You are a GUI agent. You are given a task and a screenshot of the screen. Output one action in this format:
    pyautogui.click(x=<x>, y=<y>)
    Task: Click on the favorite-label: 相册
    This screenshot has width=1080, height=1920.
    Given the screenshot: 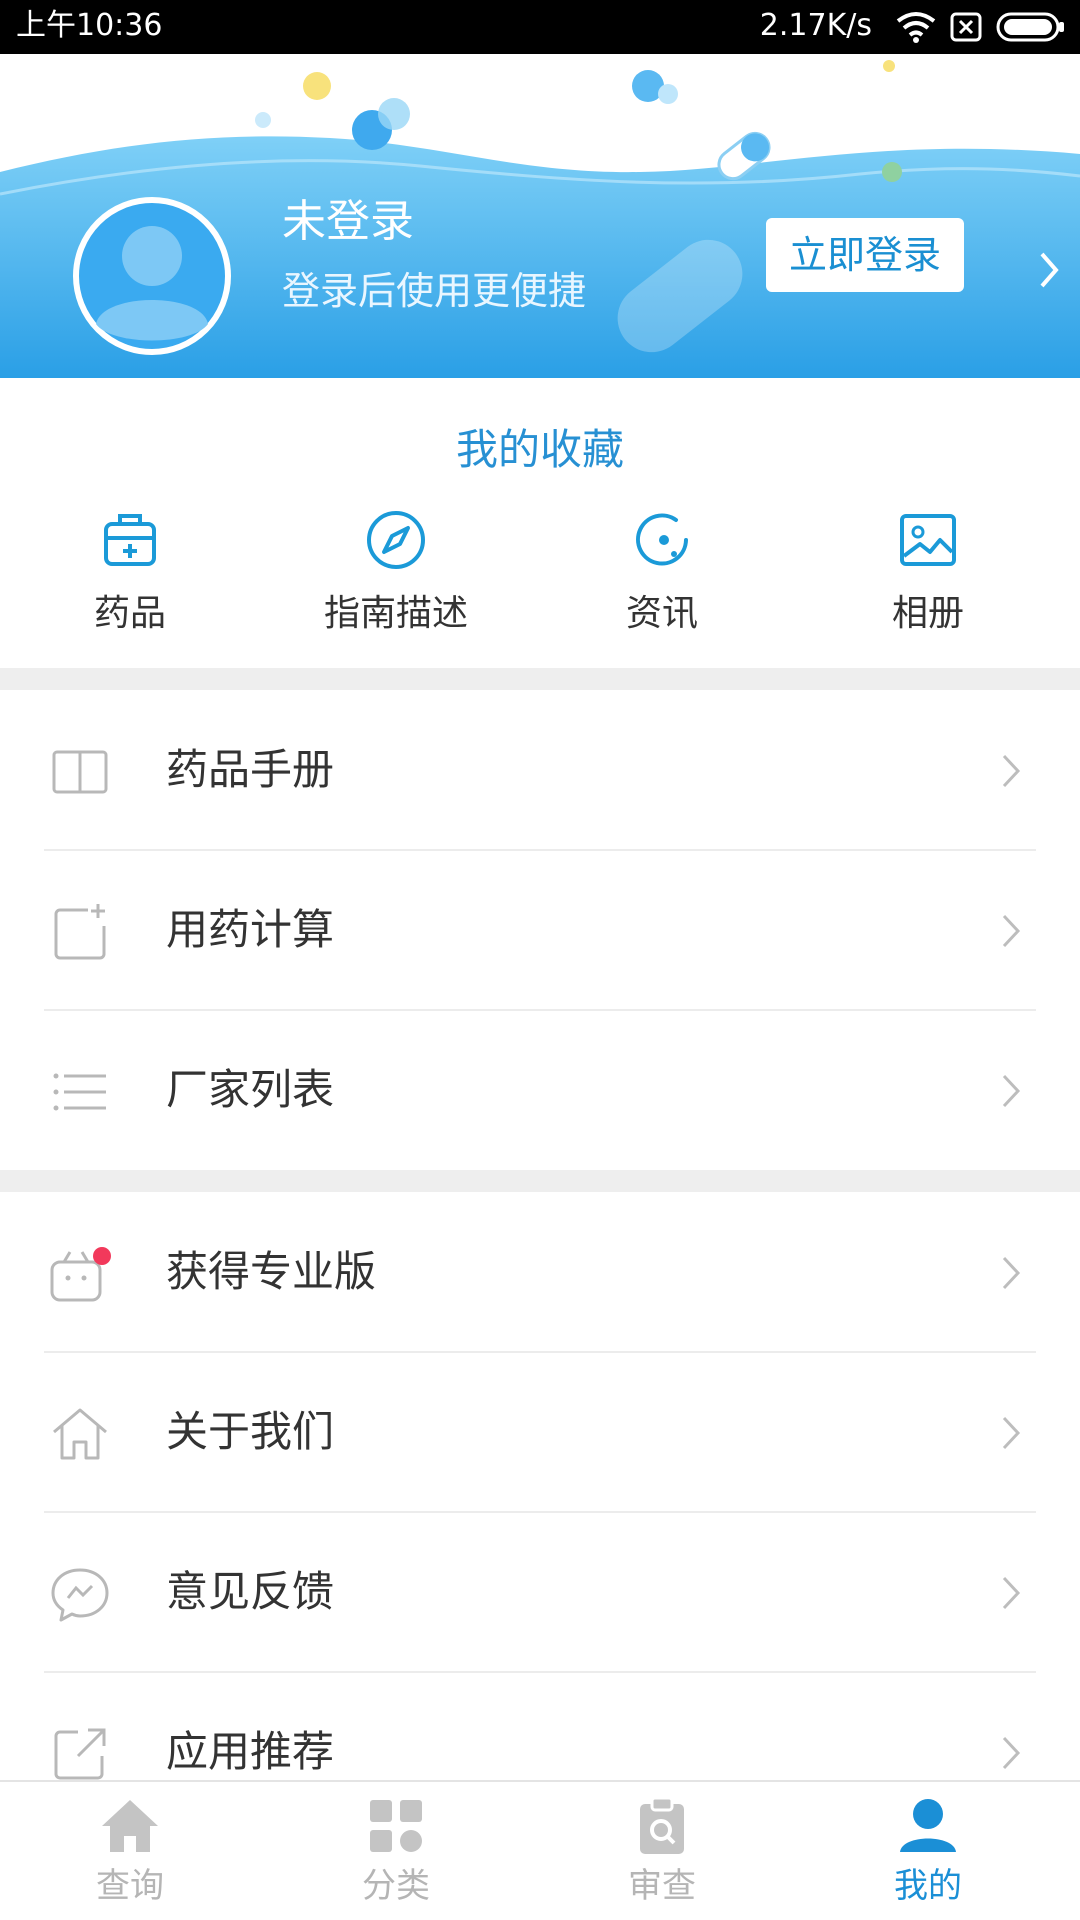 What is the action you would take?
    pyautogui.click(x=927, y=613)
    